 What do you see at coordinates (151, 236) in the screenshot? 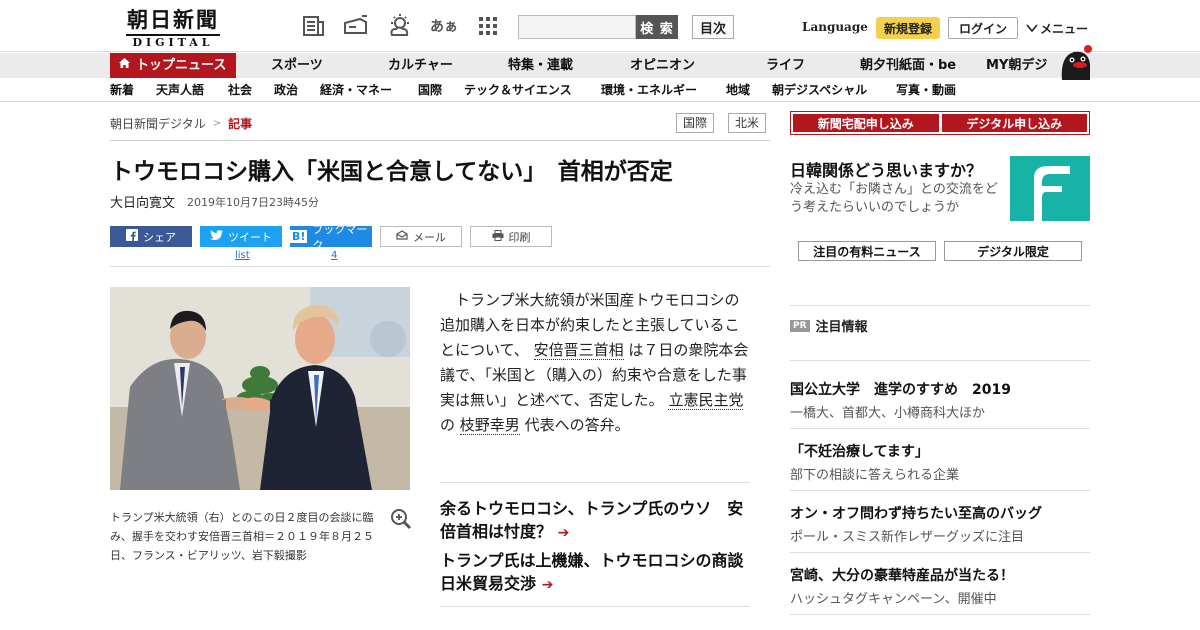
I see `facebook-share-button: シェア` at bounding box center [151, 236].